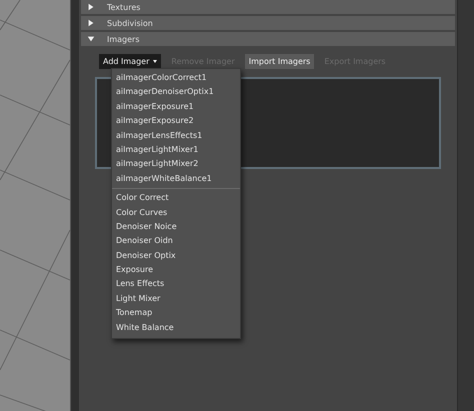  I want to click on menu-item: aiImagerExposure2, so click(176, 121).